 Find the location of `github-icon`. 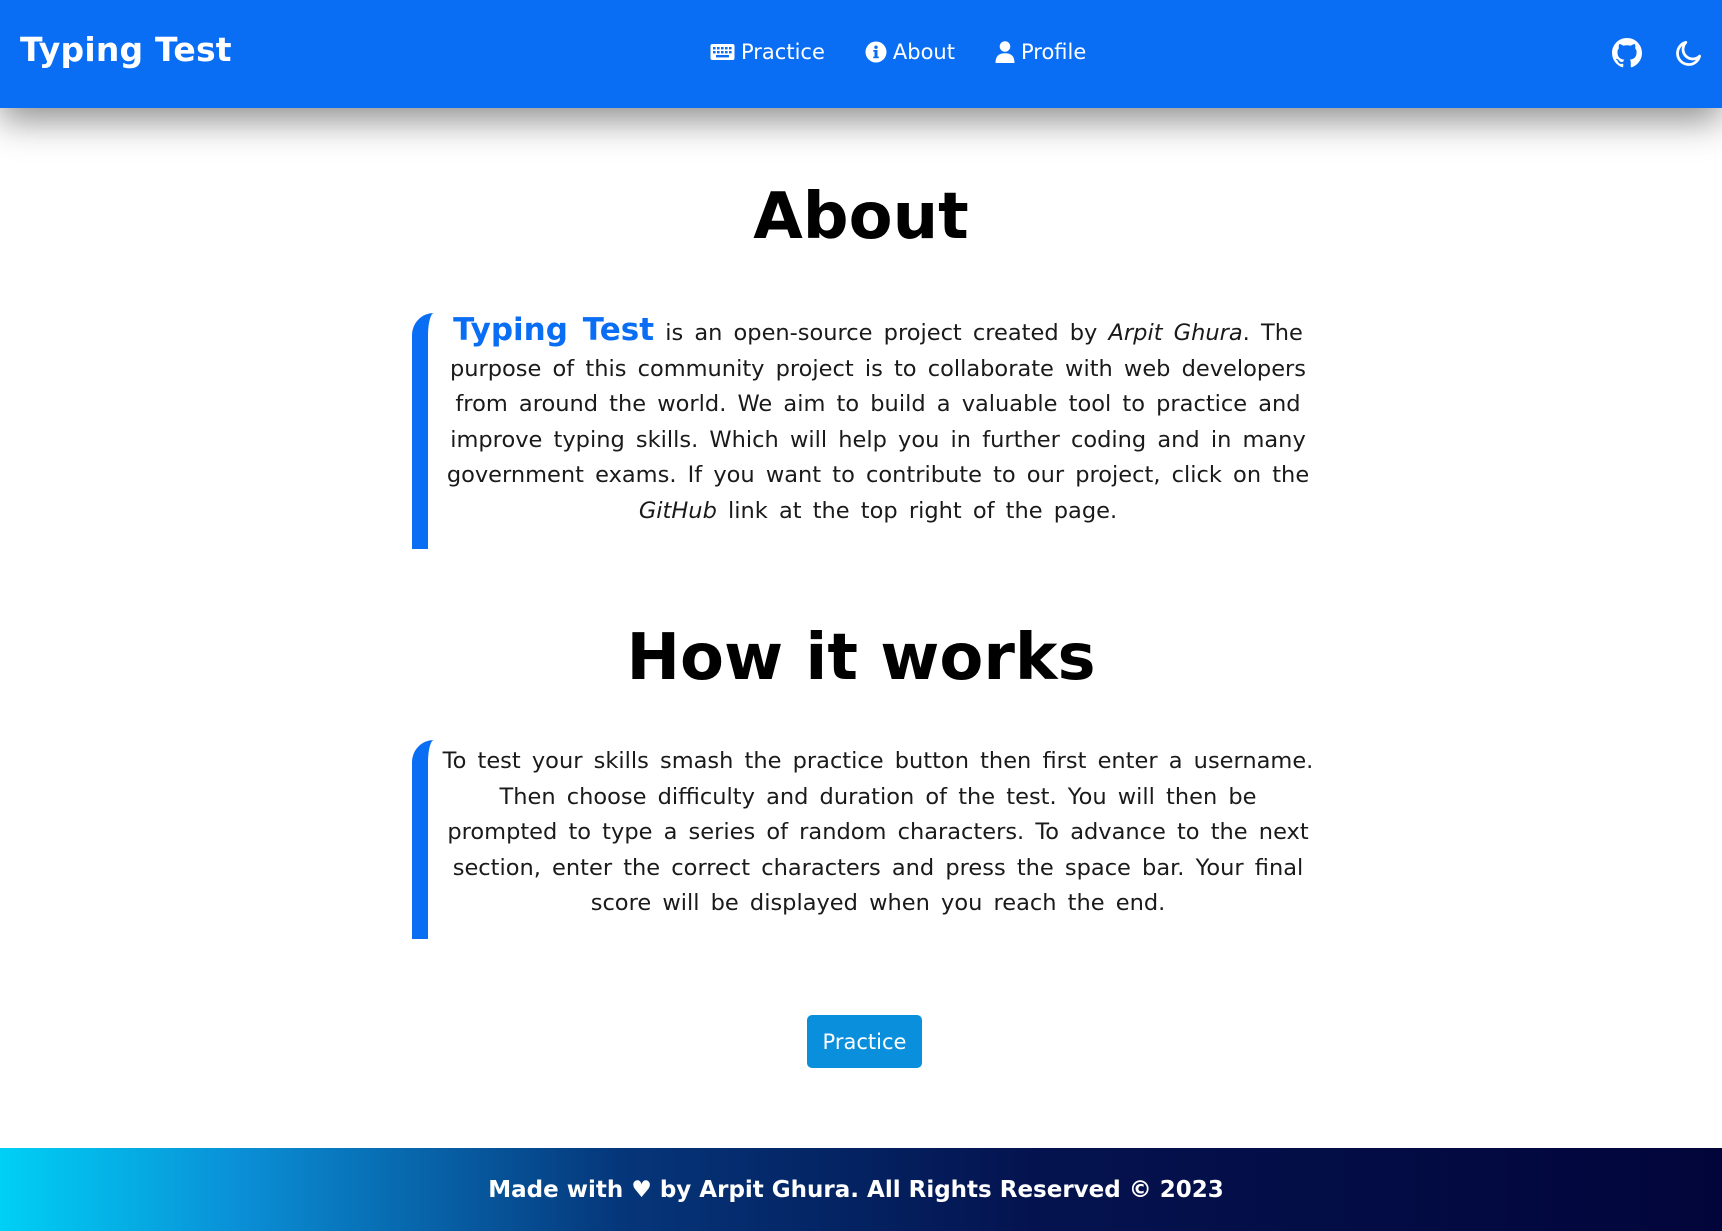

github-icon is located at coordinates (1627, 53).